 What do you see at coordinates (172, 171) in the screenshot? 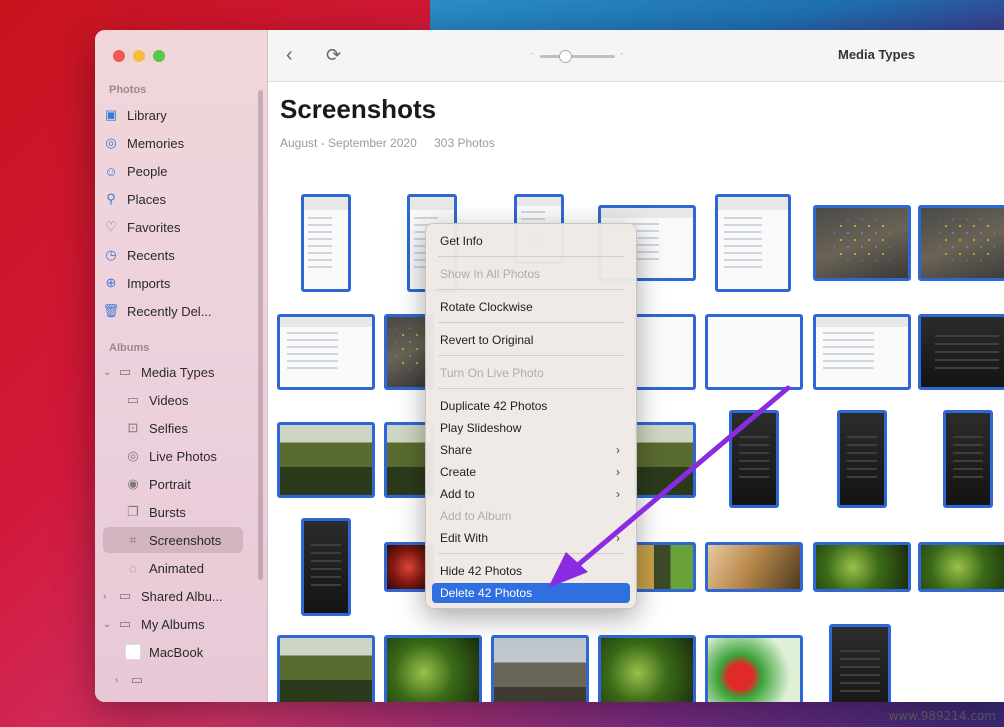
I see `sidebar-item-people: ☺ People` at bounding box center [172, 171].